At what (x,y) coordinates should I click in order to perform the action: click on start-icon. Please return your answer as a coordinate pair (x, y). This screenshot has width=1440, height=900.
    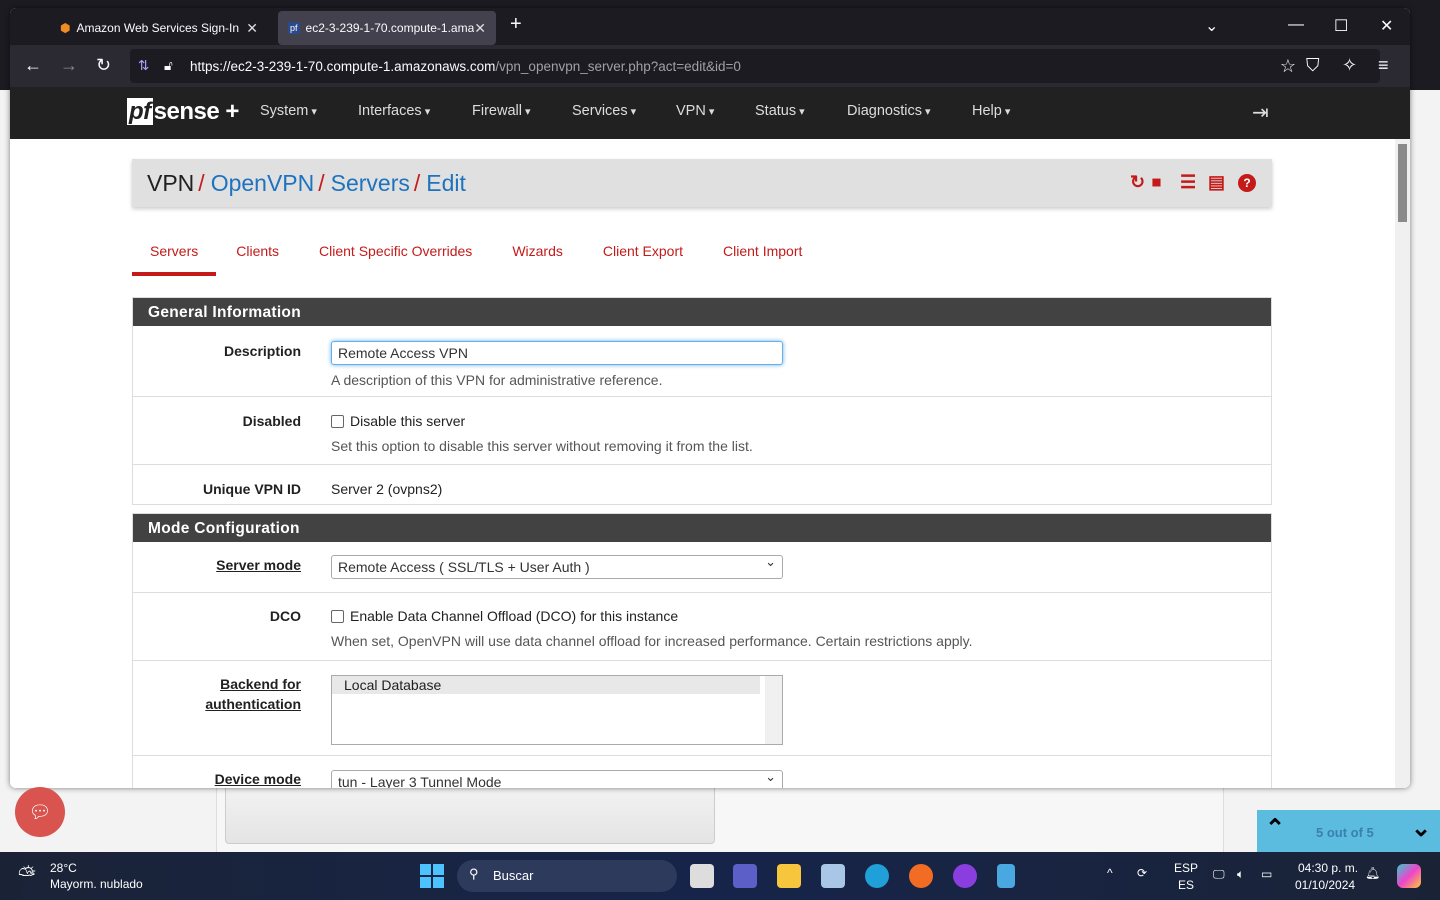
    Looking at the image, I should click on (432, 876).